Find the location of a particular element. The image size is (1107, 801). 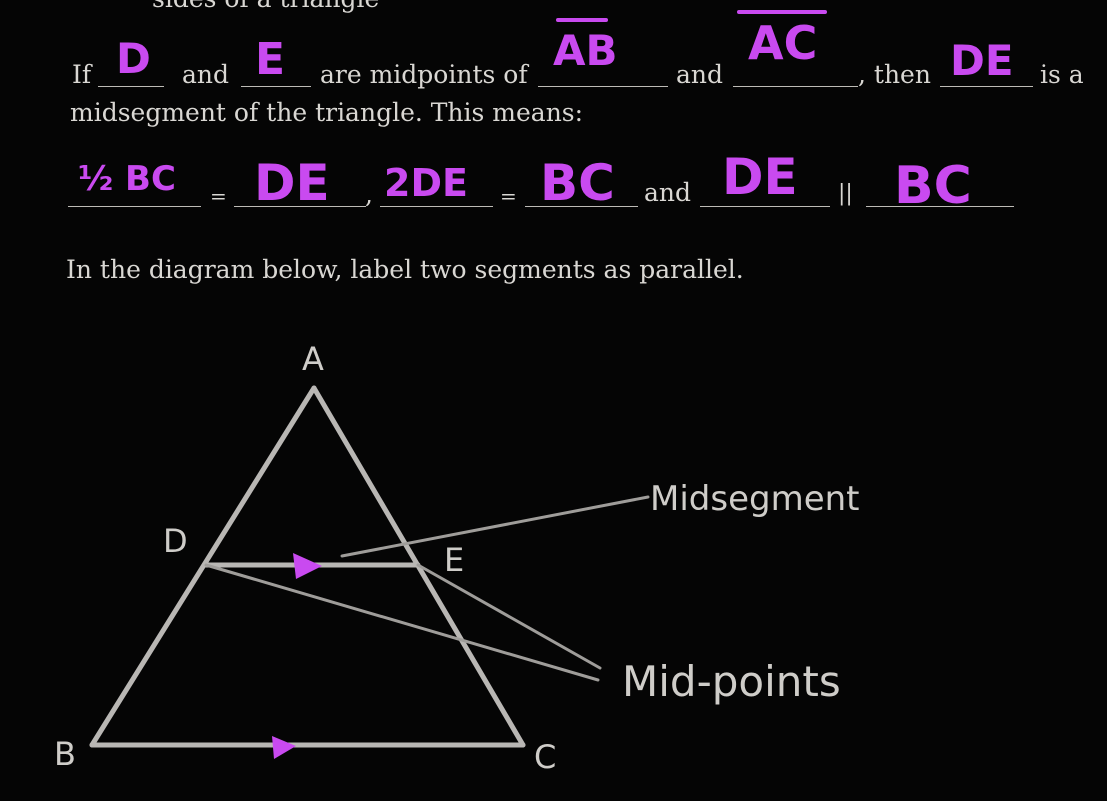

callout-line-midsegment is located at coordinates (495, 526).